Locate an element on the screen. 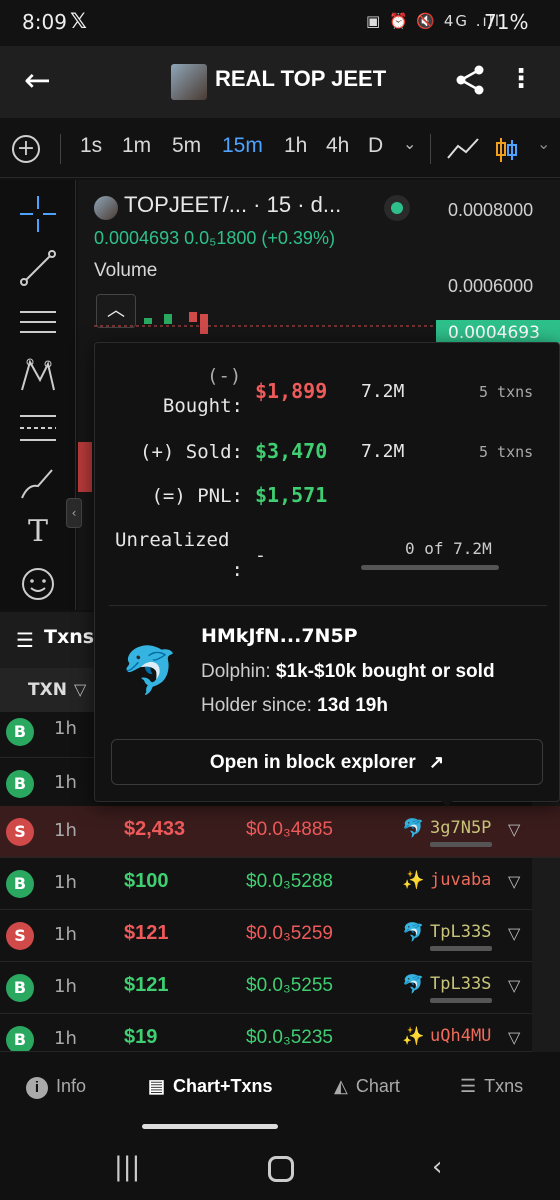 The image size is (560, 1200). emoji-icon is located at coordinates (38, 584).